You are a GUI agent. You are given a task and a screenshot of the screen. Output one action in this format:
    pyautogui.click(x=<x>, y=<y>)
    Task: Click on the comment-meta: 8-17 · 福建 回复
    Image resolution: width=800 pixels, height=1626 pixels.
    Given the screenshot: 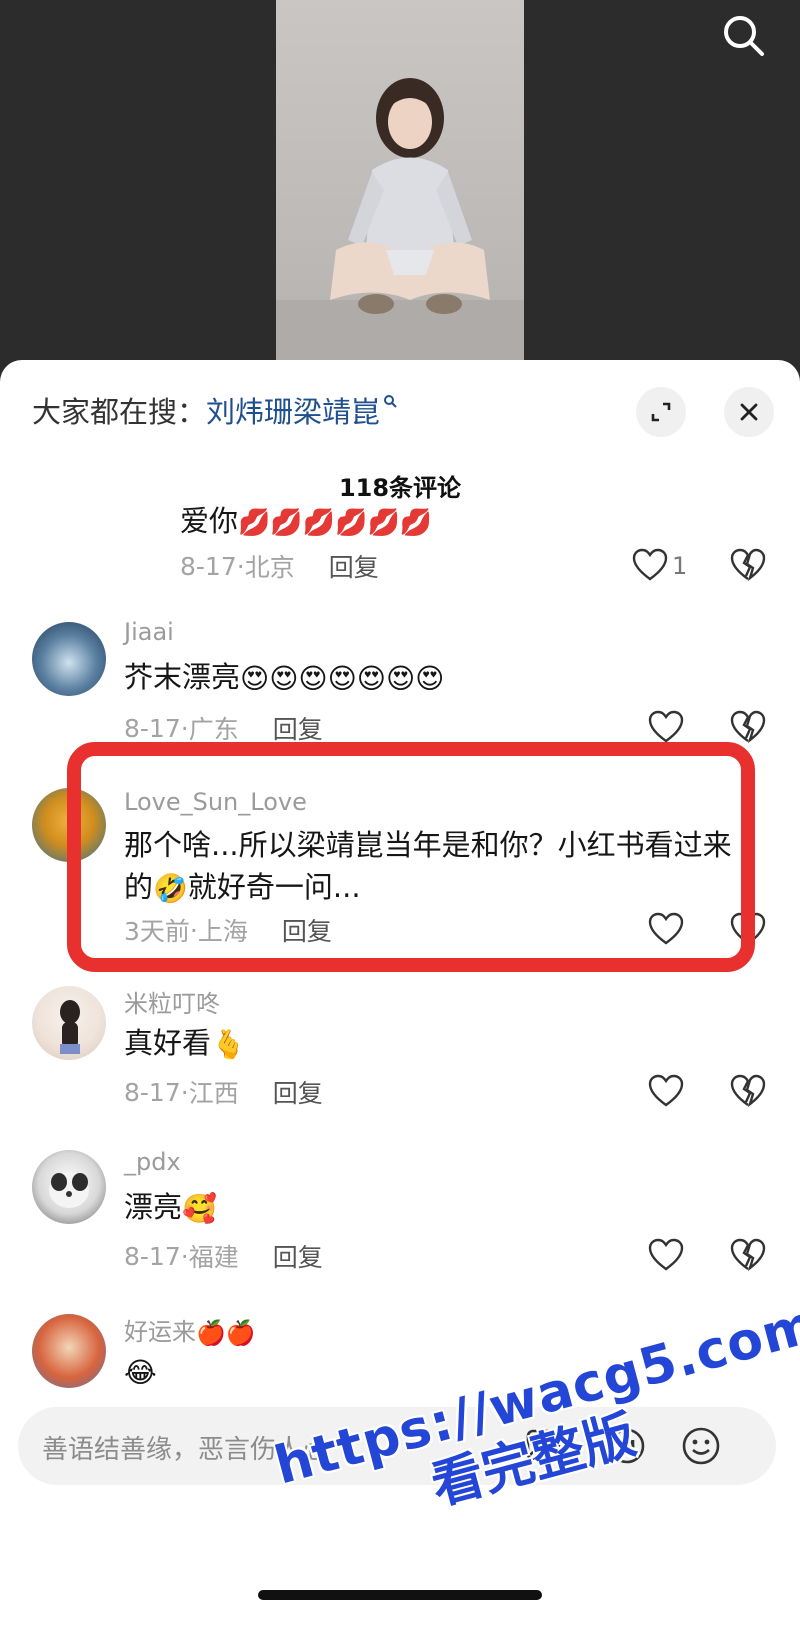 What is the action you would take?
    pyautogui.click(x=223, y=1256)
    